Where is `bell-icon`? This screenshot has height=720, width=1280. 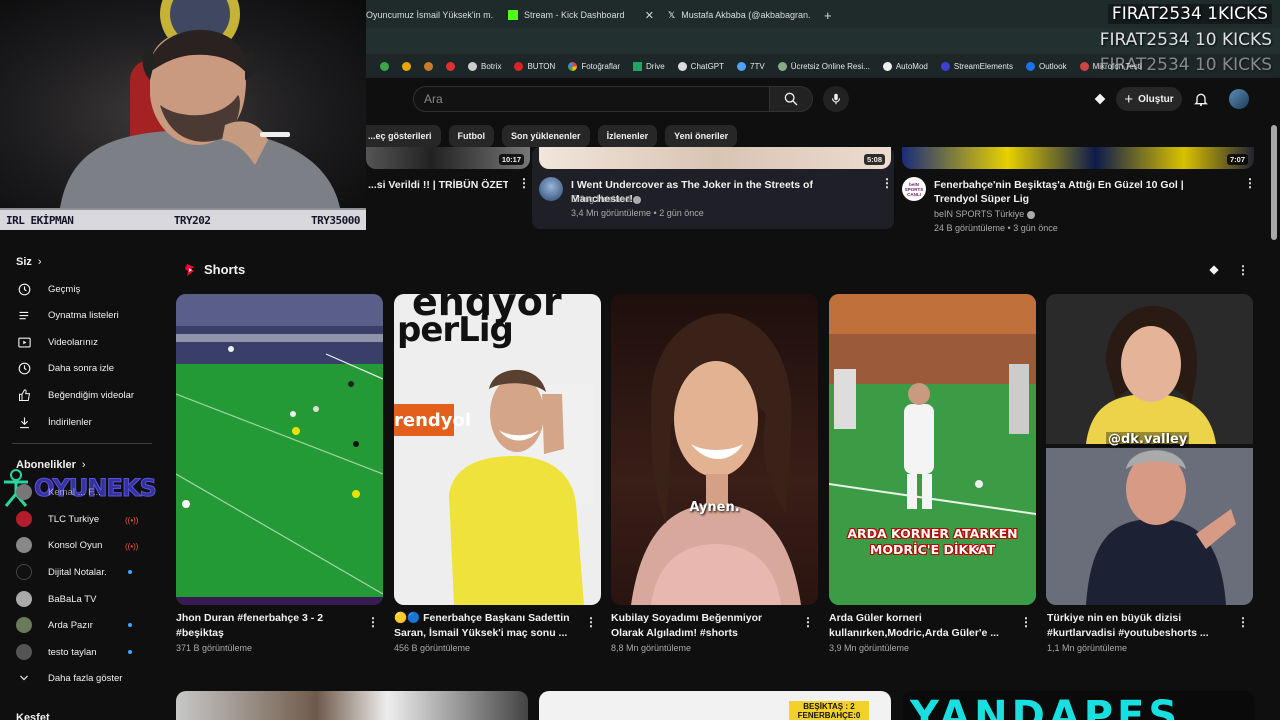
bell-icon is located at coordinates (1201, 100).